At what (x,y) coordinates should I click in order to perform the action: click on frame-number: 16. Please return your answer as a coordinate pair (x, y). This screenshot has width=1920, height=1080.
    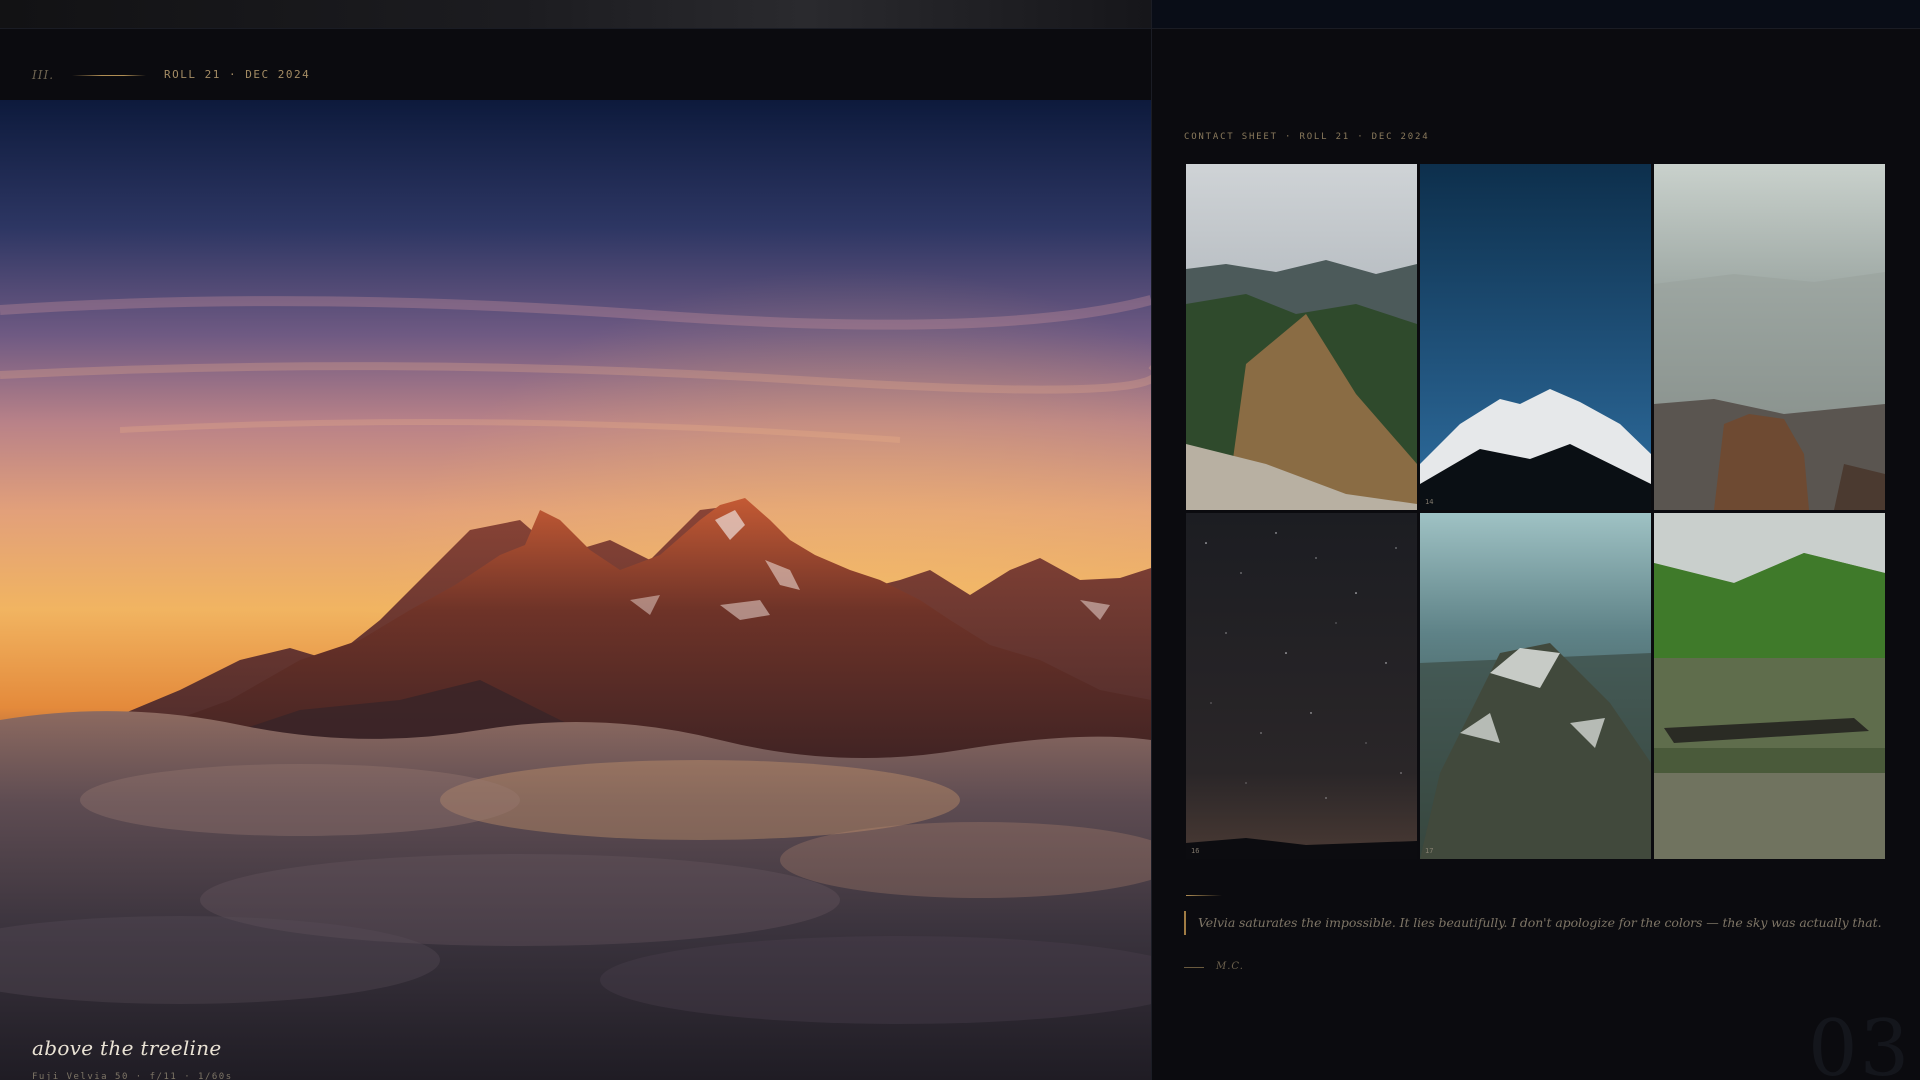
    Looking at the image, I should click on (1195, 851).